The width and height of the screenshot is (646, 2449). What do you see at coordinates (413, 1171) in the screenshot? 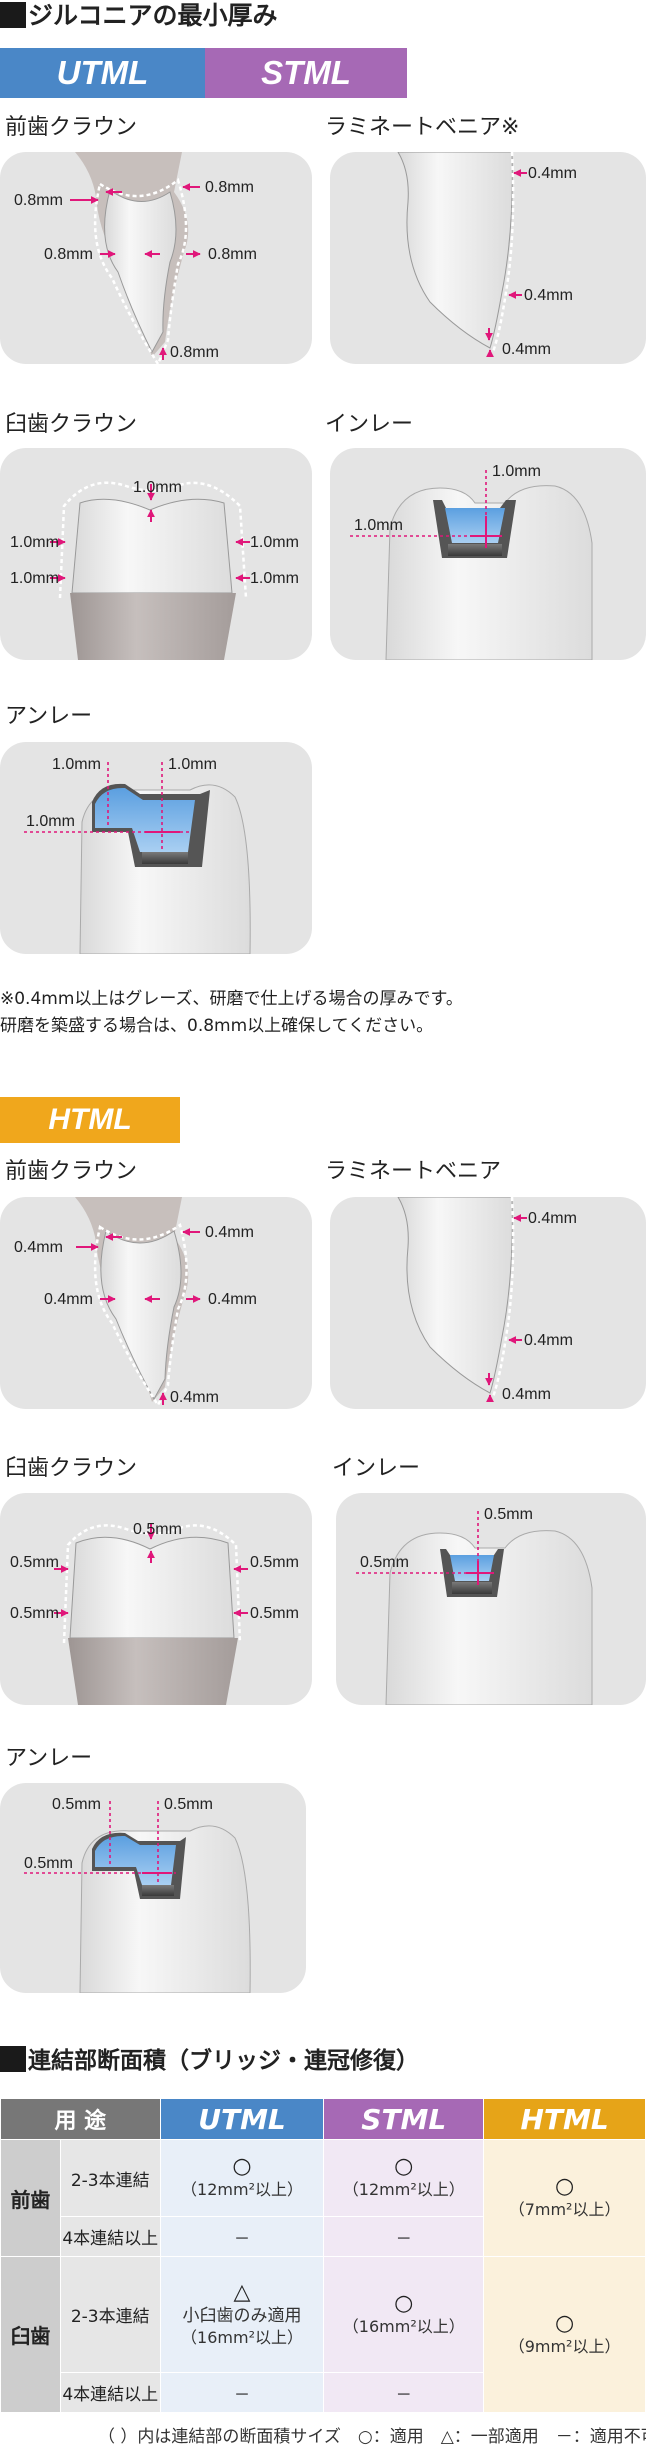
I see `label-laminate-veneer-2: ラミネートベニア` at bounding box center [413, 1171].